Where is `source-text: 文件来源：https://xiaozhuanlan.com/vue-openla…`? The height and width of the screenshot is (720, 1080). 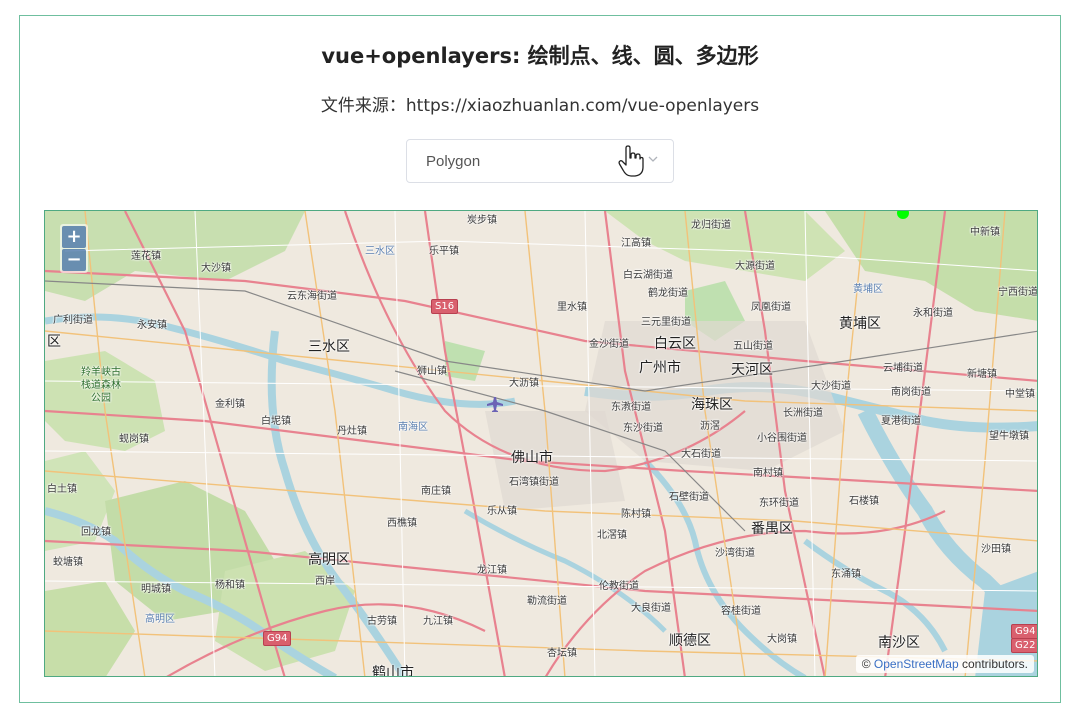
source-text: 文件来源：https://xiaozhuanlan.com/vue-openla… is located at coordinates (540, 106).